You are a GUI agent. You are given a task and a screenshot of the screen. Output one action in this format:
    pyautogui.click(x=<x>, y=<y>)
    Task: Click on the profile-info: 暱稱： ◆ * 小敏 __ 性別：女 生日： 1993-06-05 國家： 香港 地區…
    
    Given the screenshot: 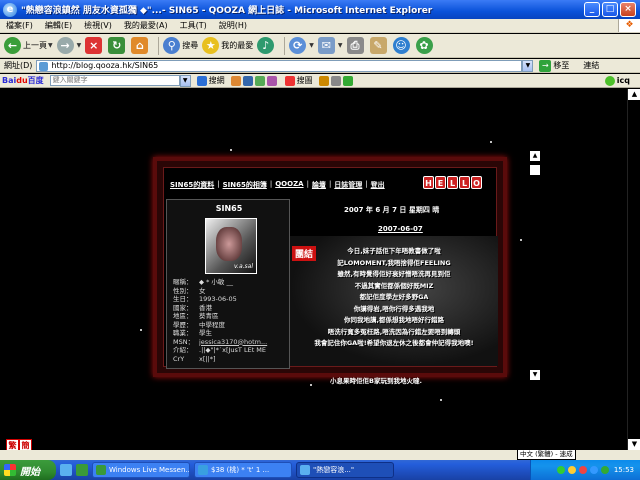 What is the action you would take?
    pyautogui.click(x=231, y=320)
    